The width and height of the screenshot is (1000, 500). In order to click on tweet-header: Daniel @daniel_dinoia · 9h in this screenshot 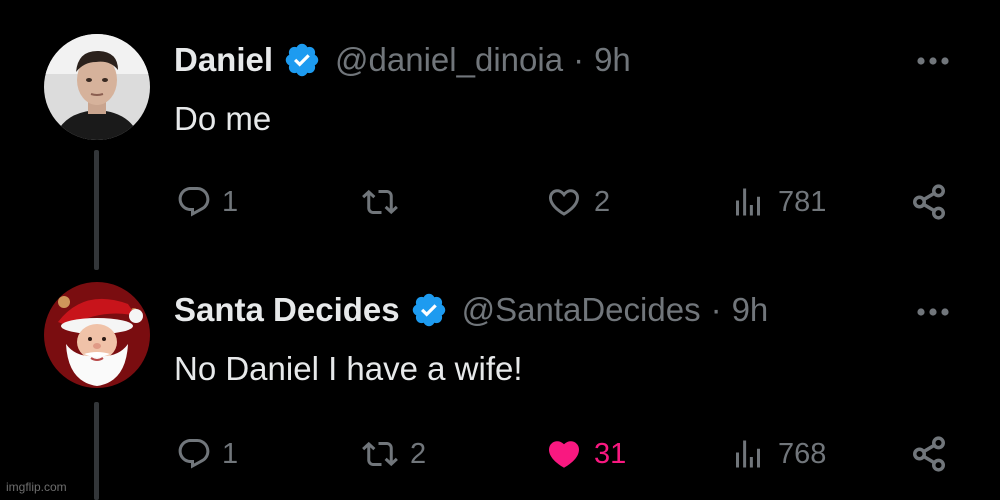, I will do `click(402, 60)`.